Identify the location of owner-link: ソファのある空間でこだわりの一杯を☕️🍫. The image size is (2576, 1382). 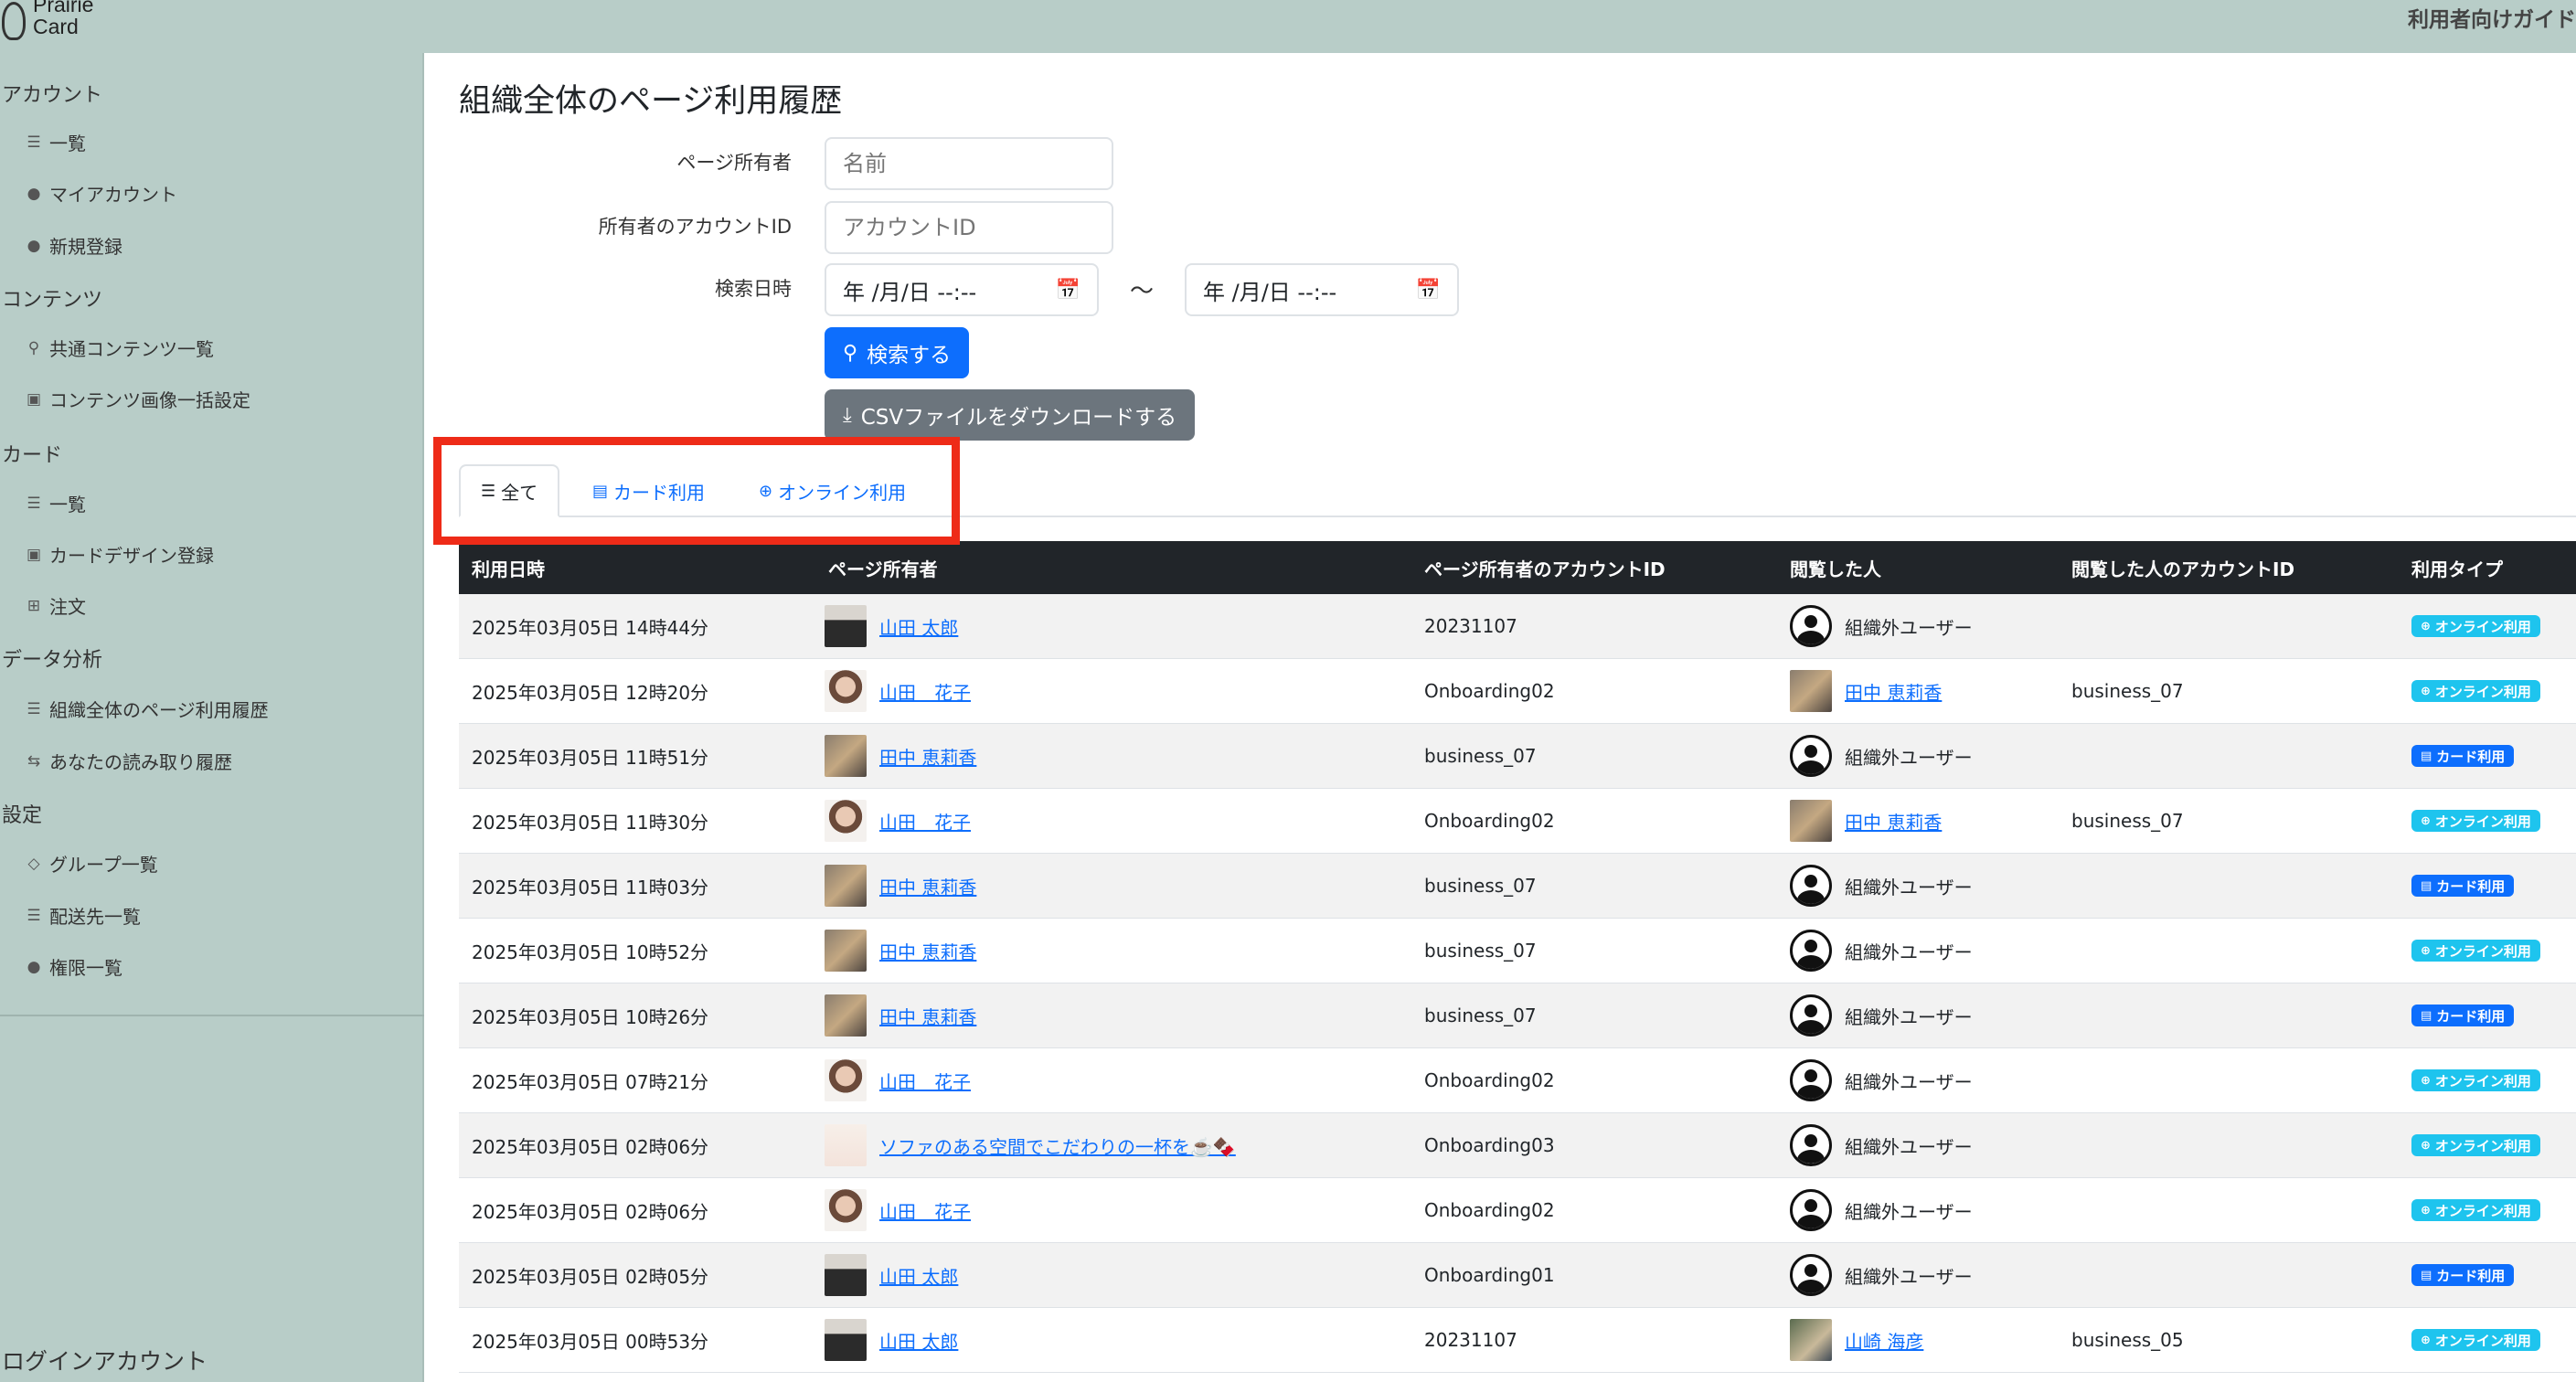
(1057, 1145).